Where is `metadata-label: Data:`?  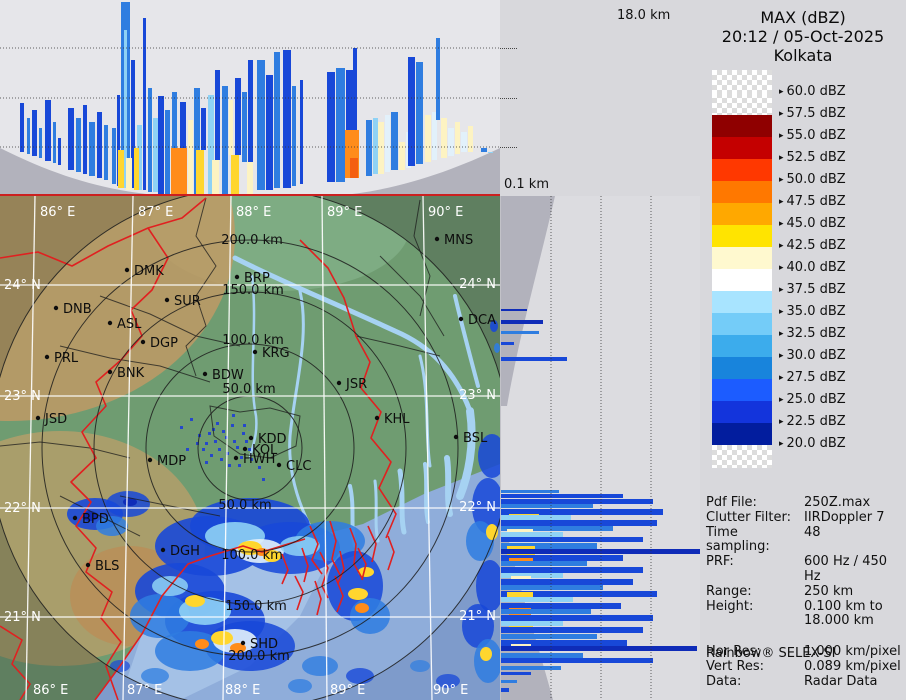
metadata-label: Data: is located at coordinates (724, 681).